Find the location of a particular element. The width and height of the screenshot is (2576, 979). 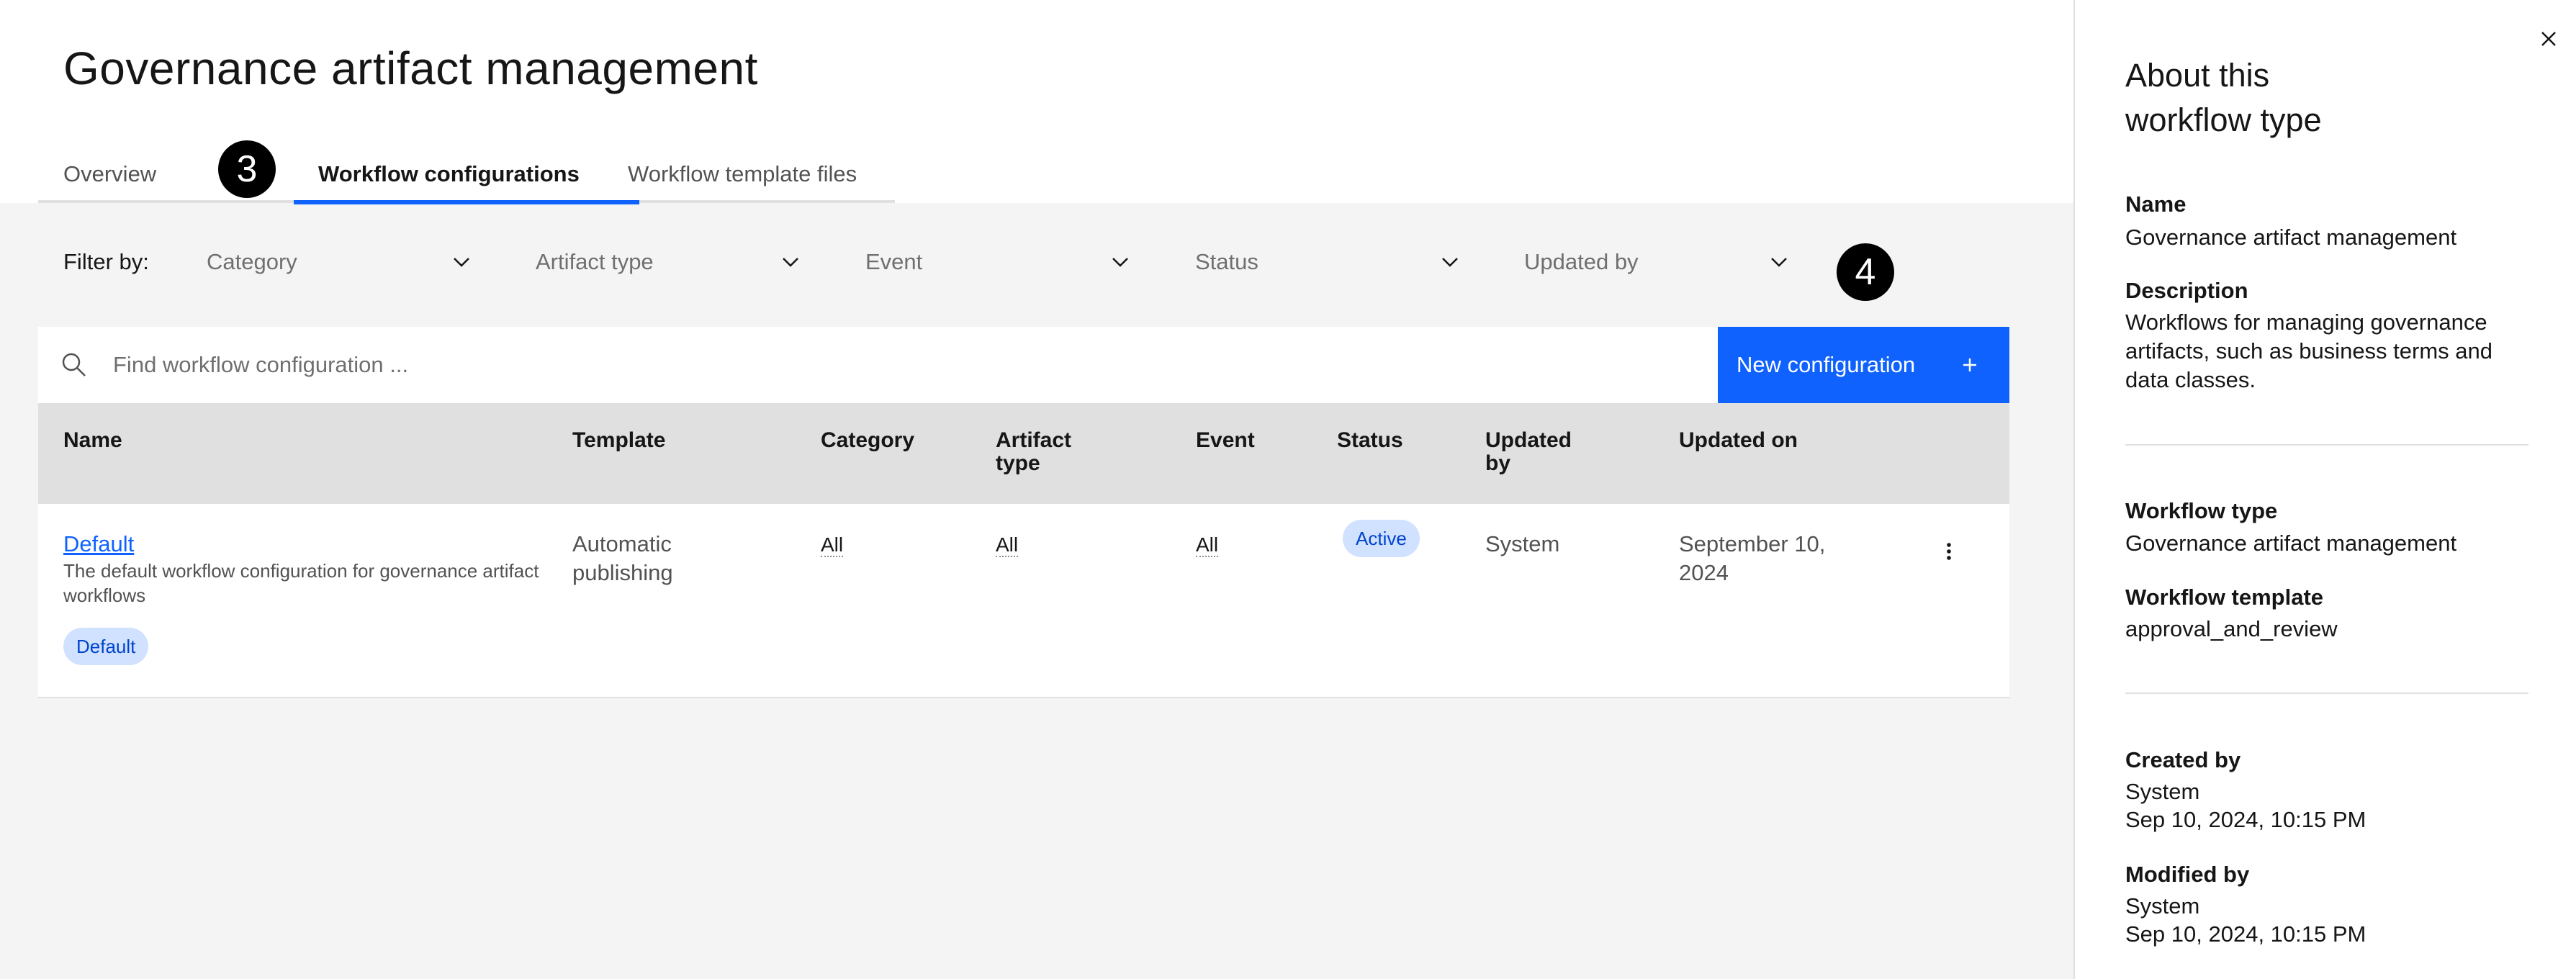

tab-workflow-configurations: Workflow configurations is located at coordinates (449, 175).